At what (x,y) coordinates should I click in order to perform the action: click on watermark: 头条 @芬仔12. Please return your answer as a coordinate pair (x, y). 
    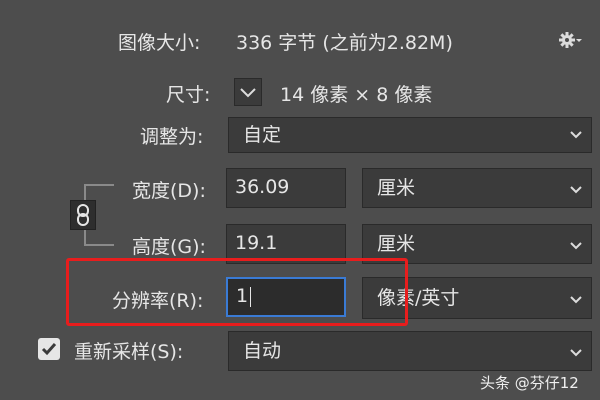
    Looking at the image, I should click on (529, 383).